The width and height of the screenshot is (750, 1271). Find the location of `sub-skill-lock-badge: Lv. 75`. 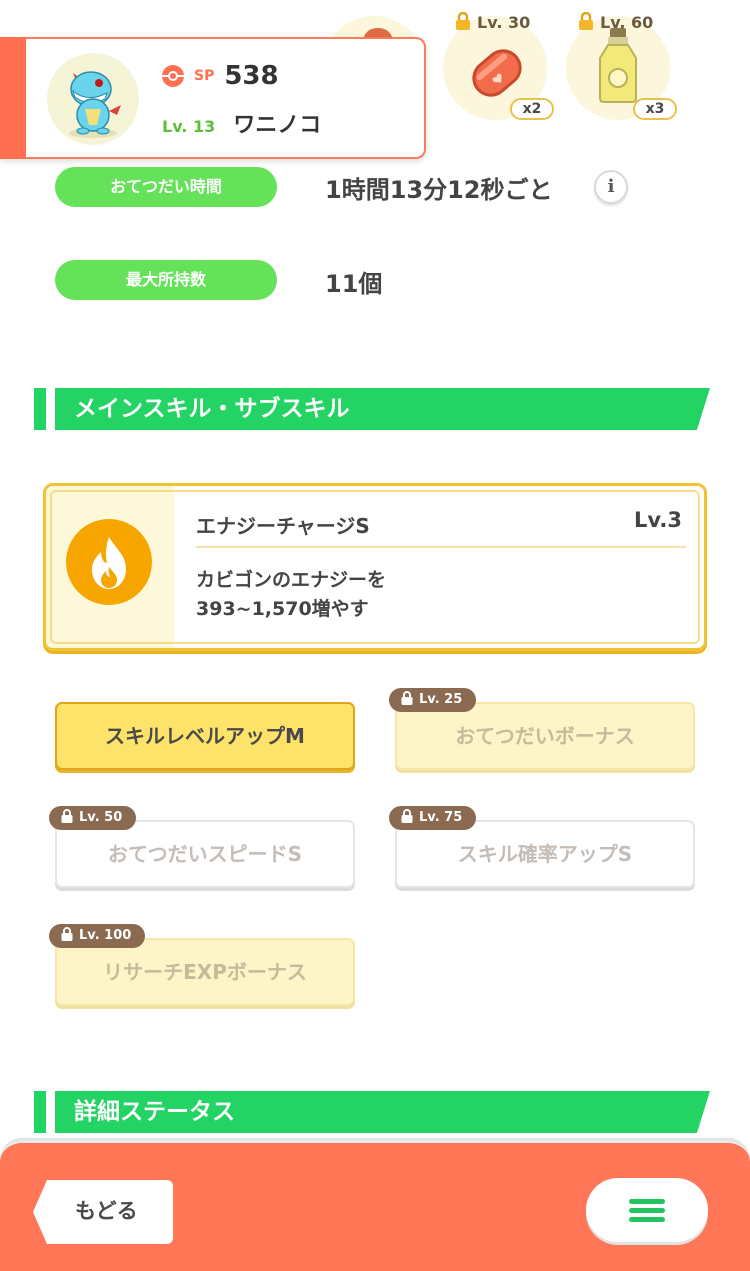

sub-skill-lock-badge: Lv. 75 is located at coordinates (433, 818).